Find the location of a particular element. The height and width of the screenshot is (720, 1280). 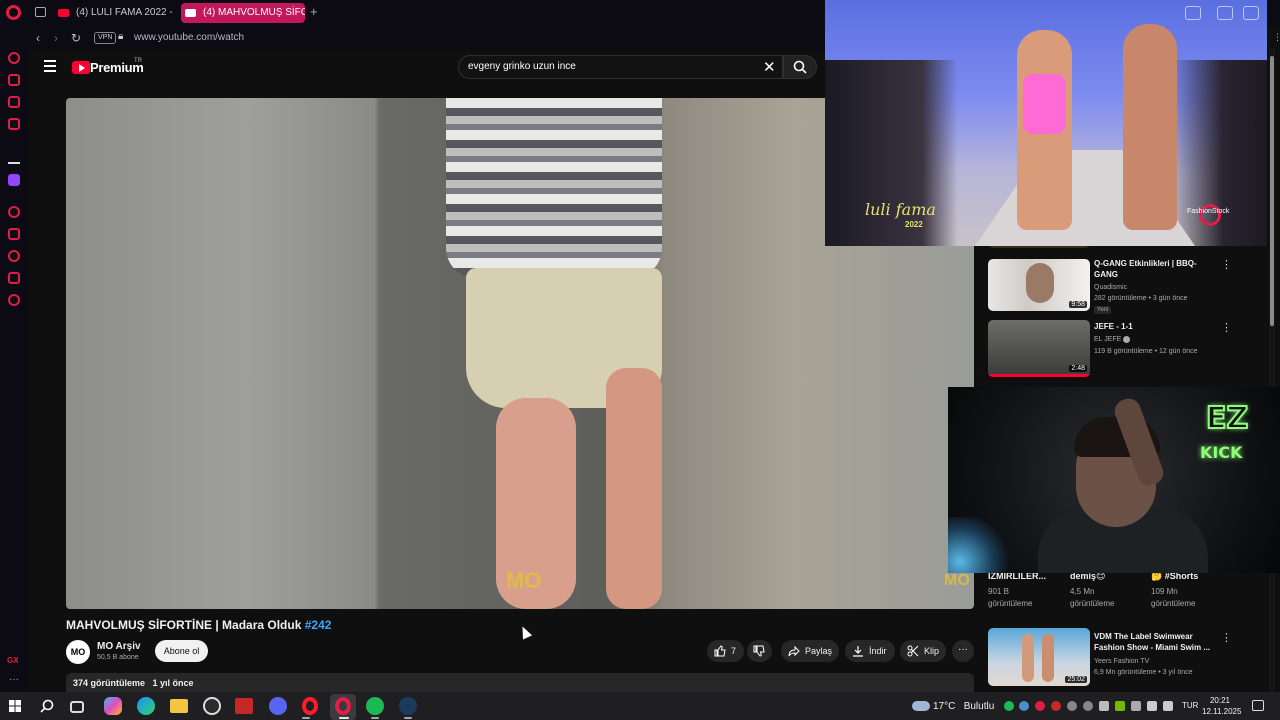

bag-icon is located at coordinates (14, 80).